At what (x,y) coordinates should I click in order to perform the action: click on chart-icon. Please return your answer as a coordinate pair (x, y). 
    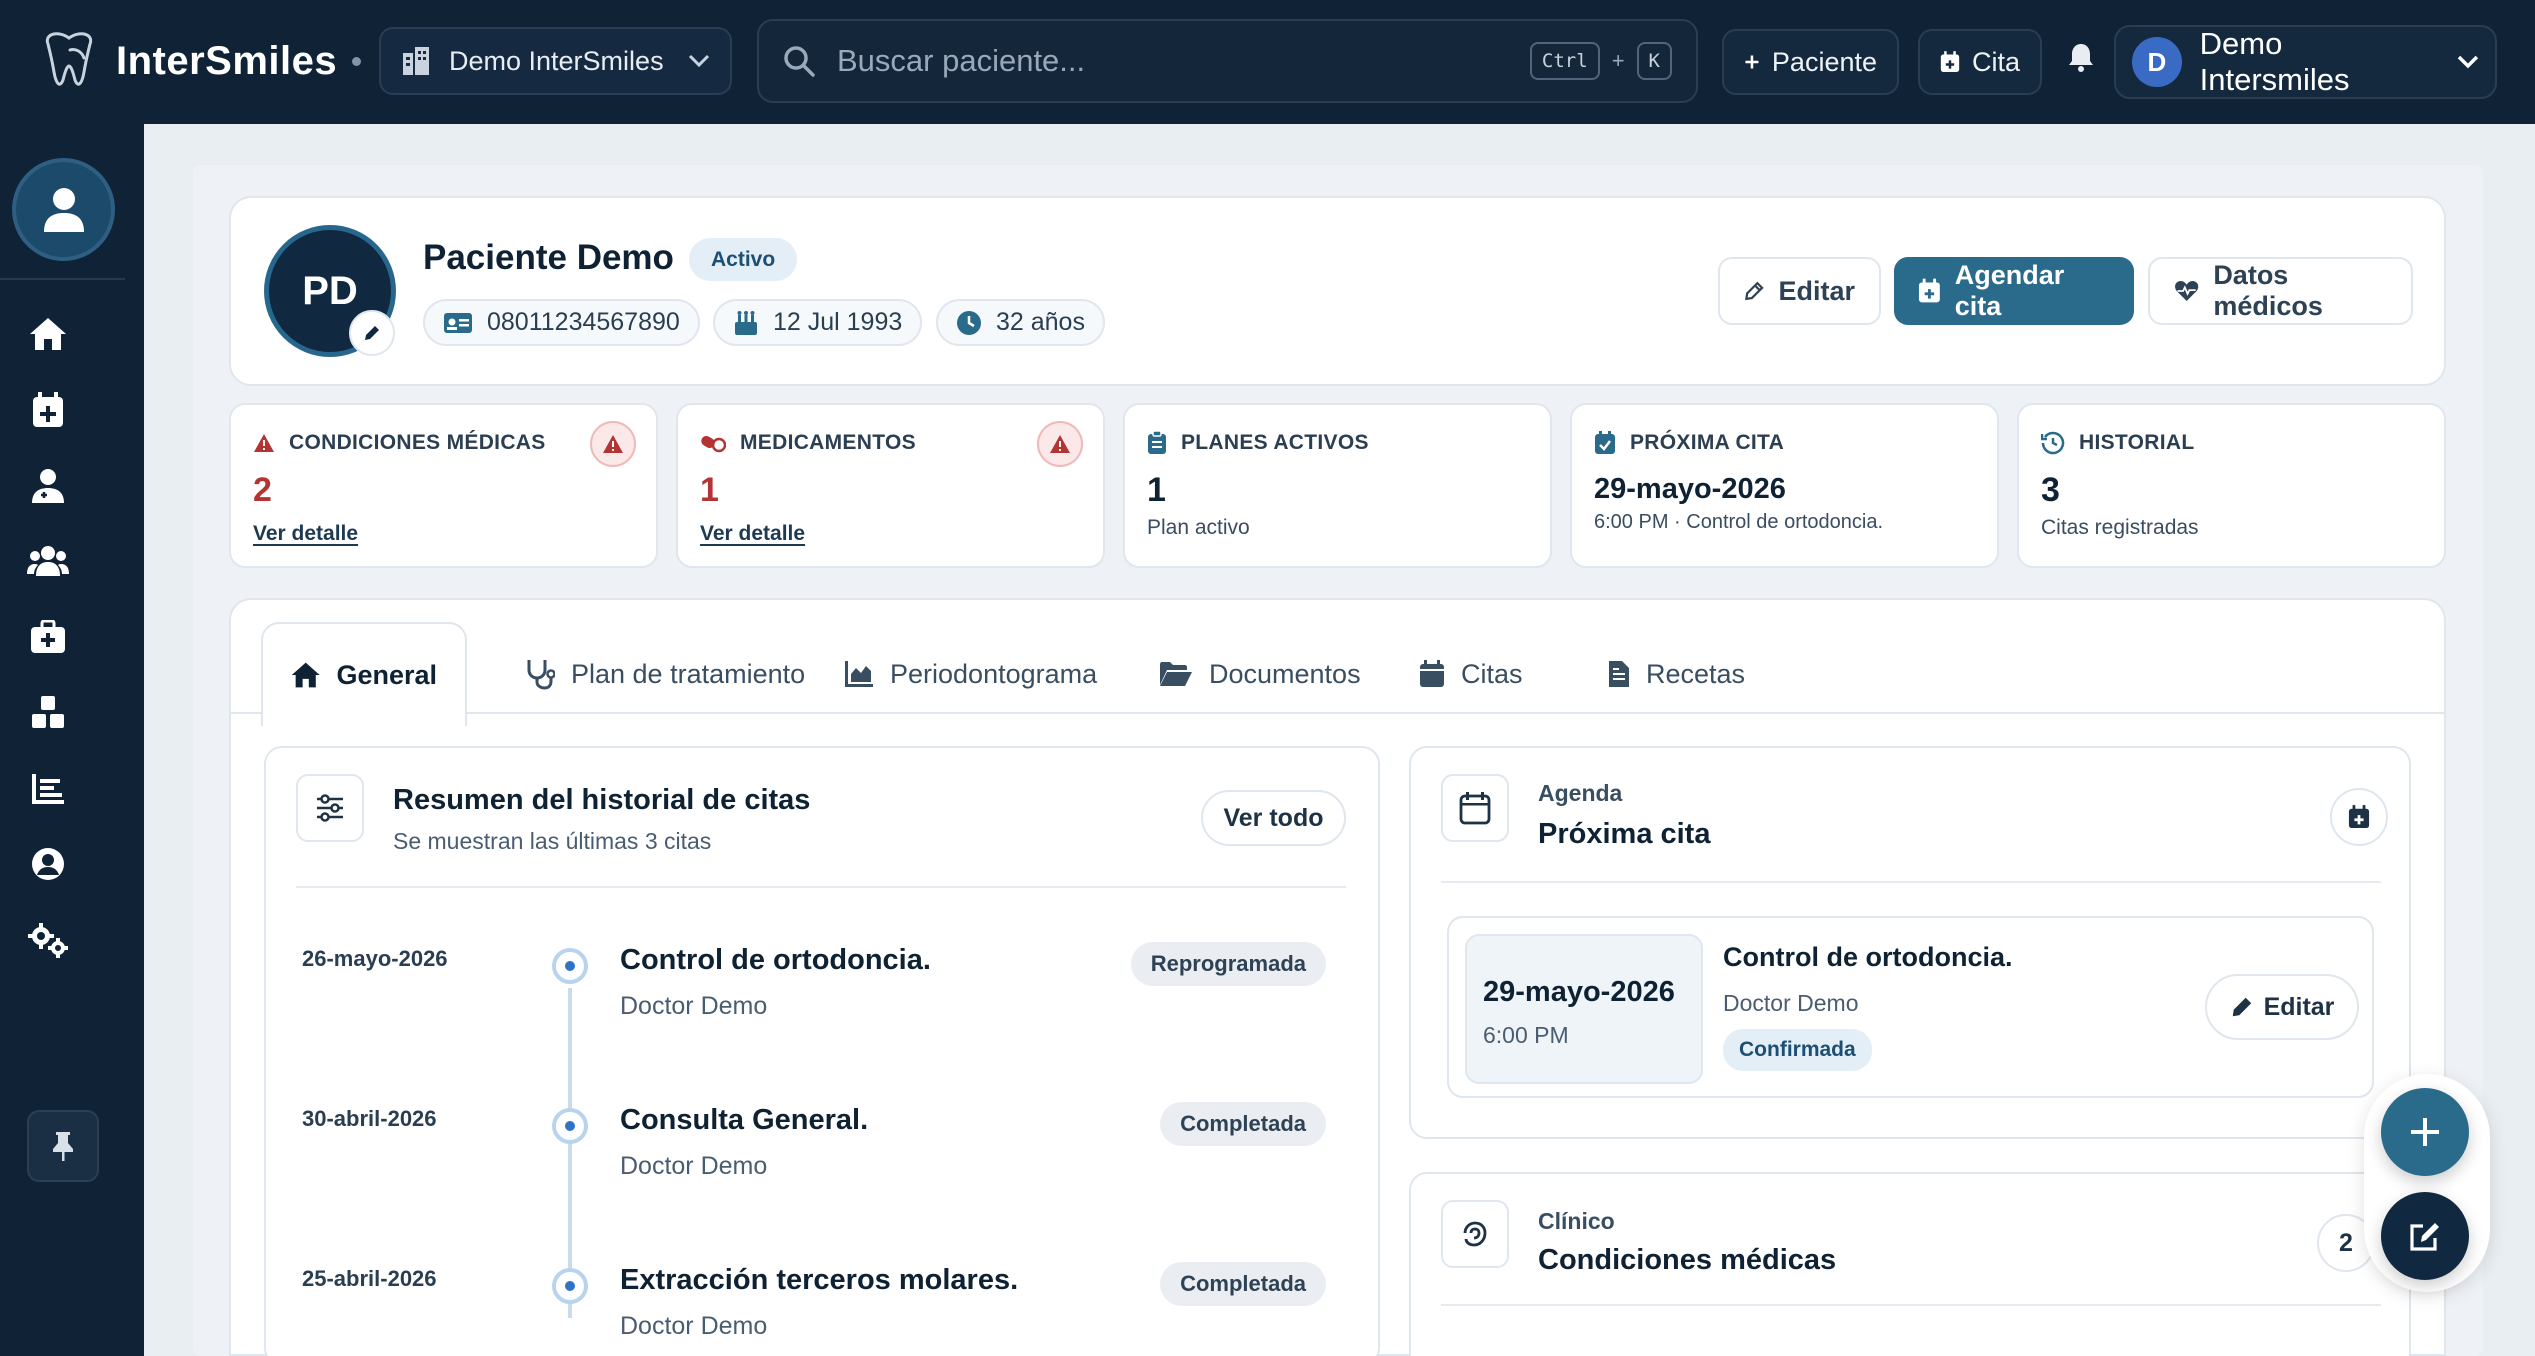
    Looking at the image, I should click on (48, 789).